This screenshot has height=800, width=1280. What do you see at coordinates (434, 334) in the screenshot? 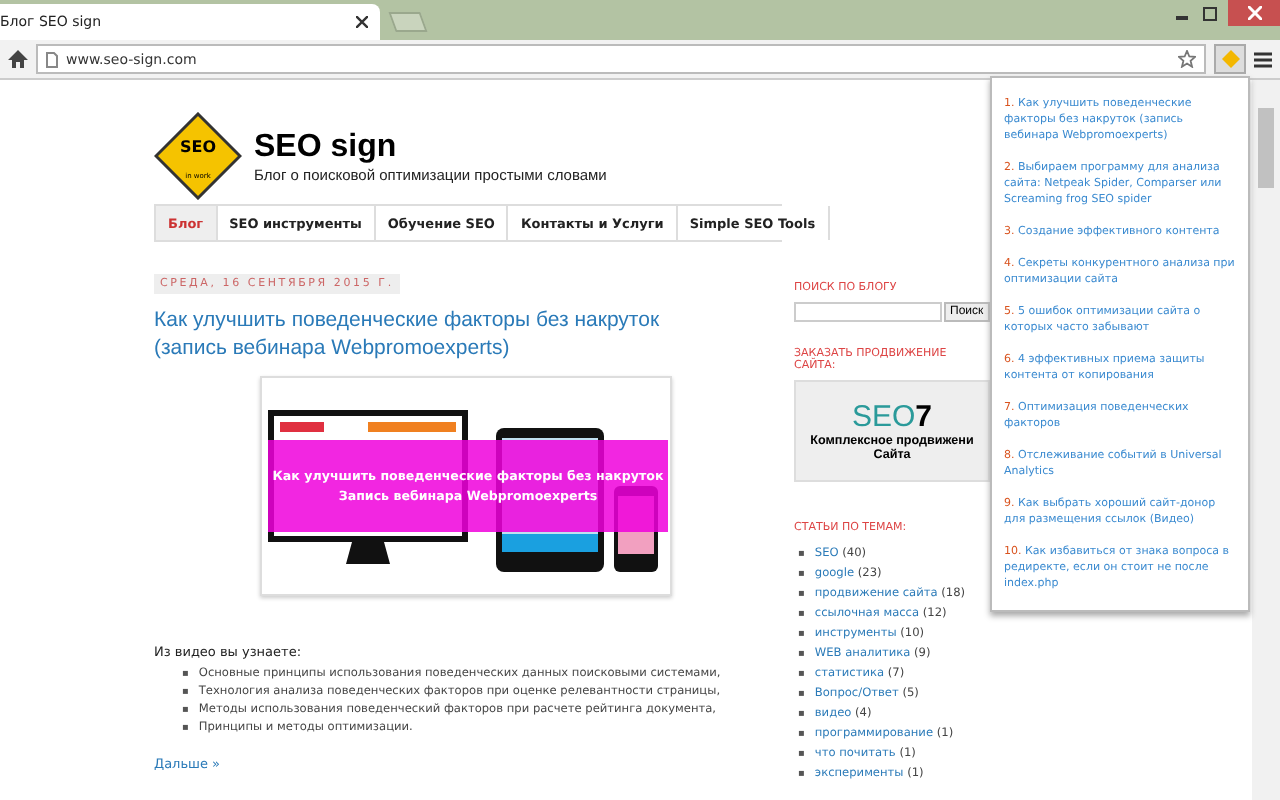
I see `post-title: Как улучшить поведенческие факторы без накруток (запись вебинара Webpromoexperts)` at bounding box center [434, 334].